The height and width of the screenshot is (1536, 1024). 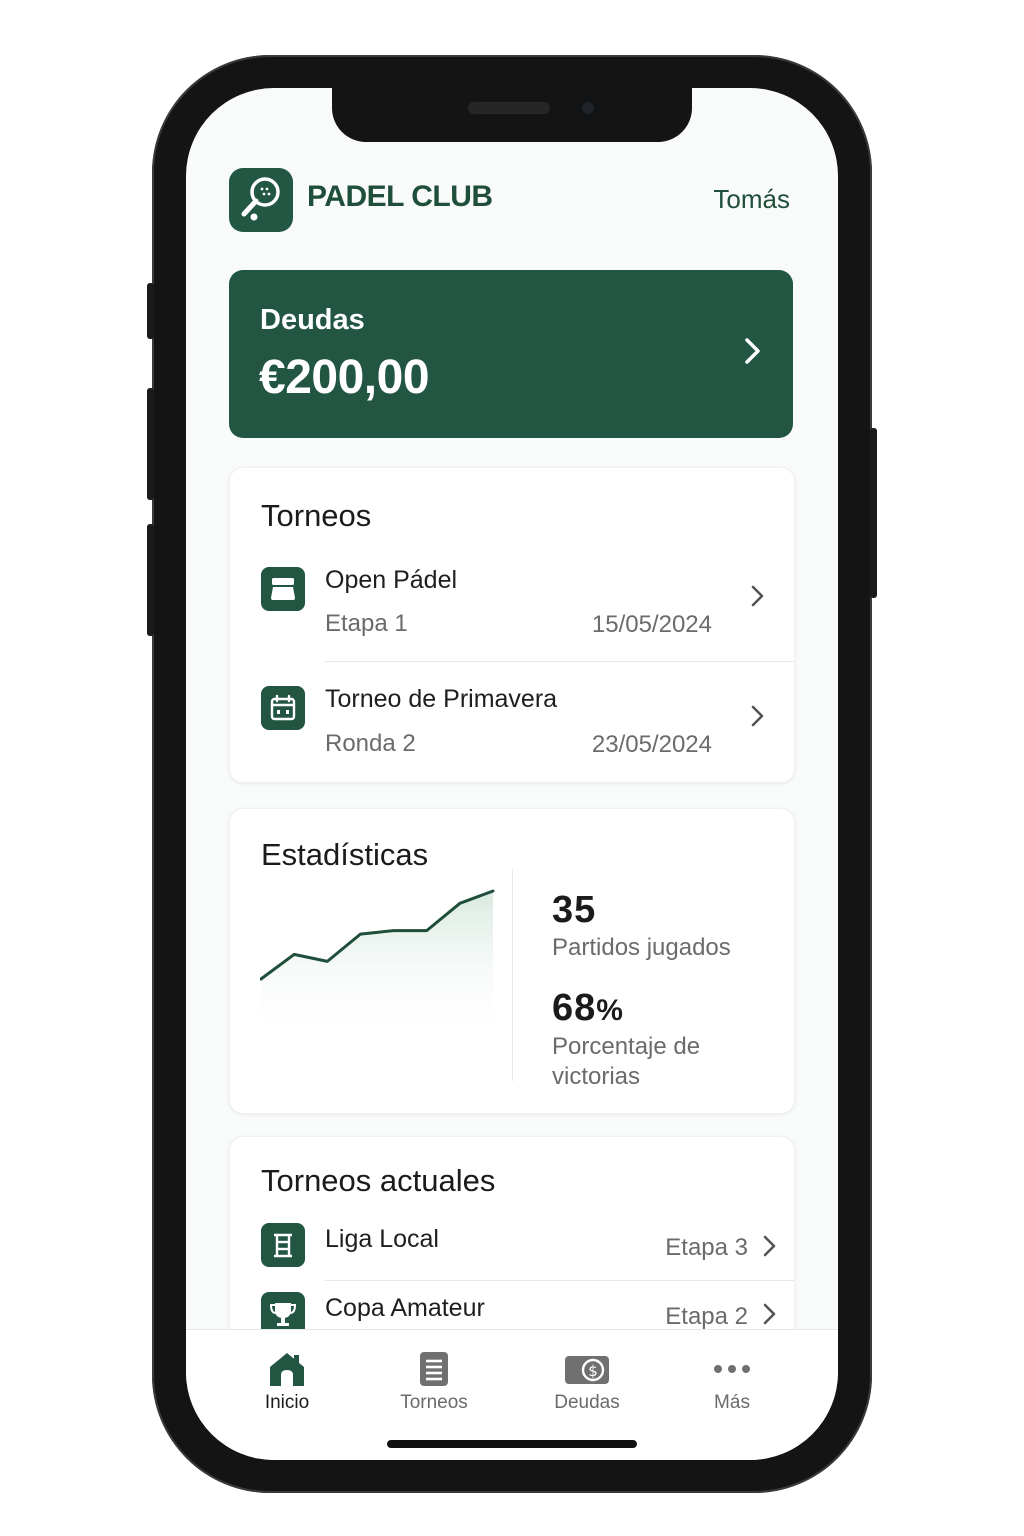 I want to click on stats-title: Estadísticas, so click(x=345, y=854).